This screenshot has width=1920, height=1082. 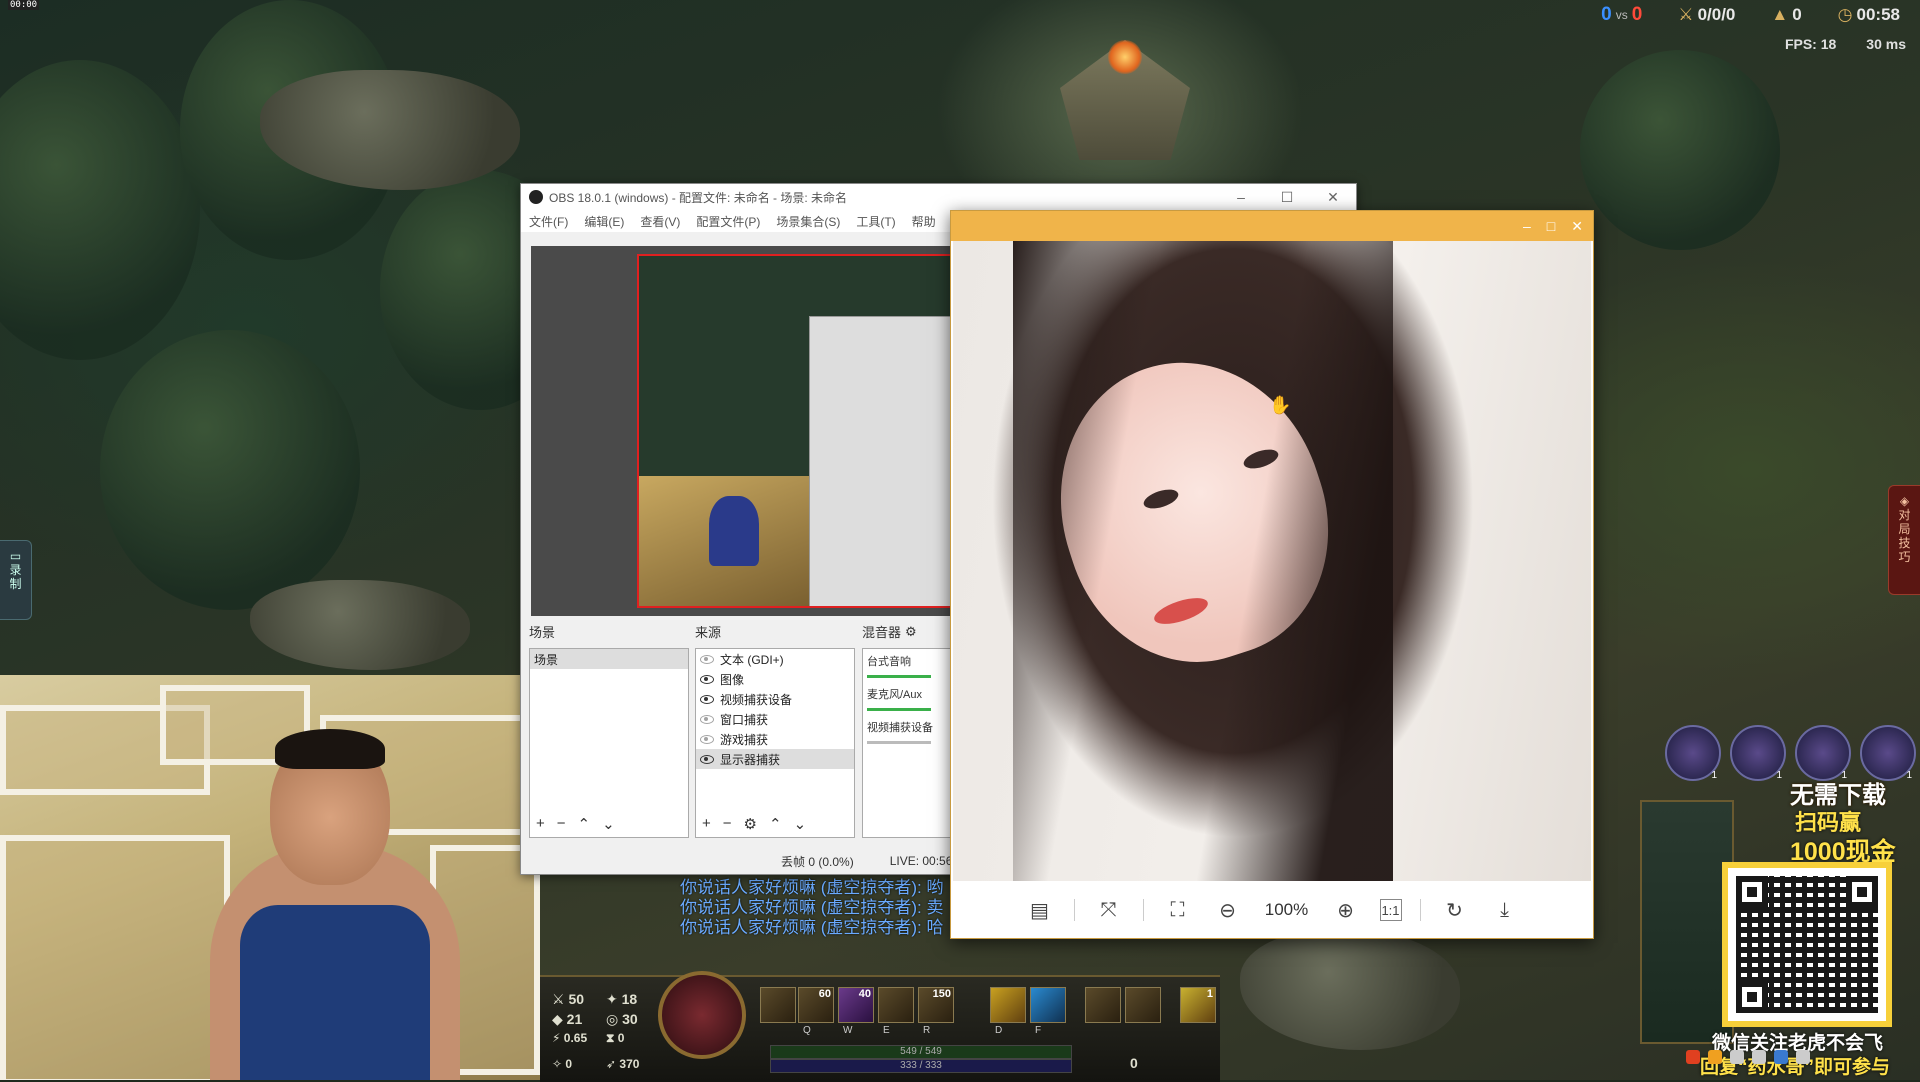 I want to click on add-source-button: +, so click(x=706, y=824).